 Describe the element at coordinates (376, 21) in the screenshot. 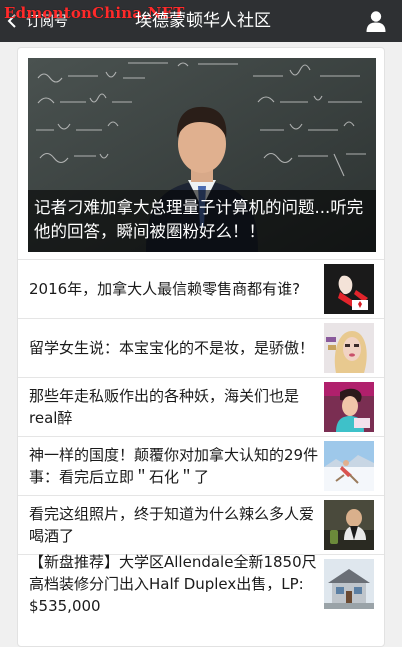

I see `user-icon` at that location.